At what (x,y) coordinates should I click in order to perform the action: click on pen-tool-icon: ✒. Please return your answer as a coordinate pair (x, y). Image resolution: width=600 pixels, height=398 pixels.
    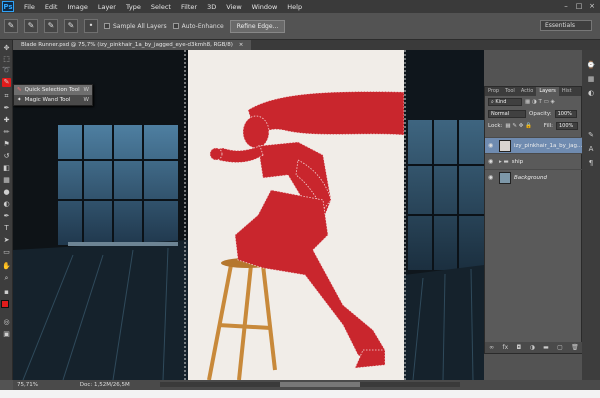
    Looking at the image, I should click on (6, 216).